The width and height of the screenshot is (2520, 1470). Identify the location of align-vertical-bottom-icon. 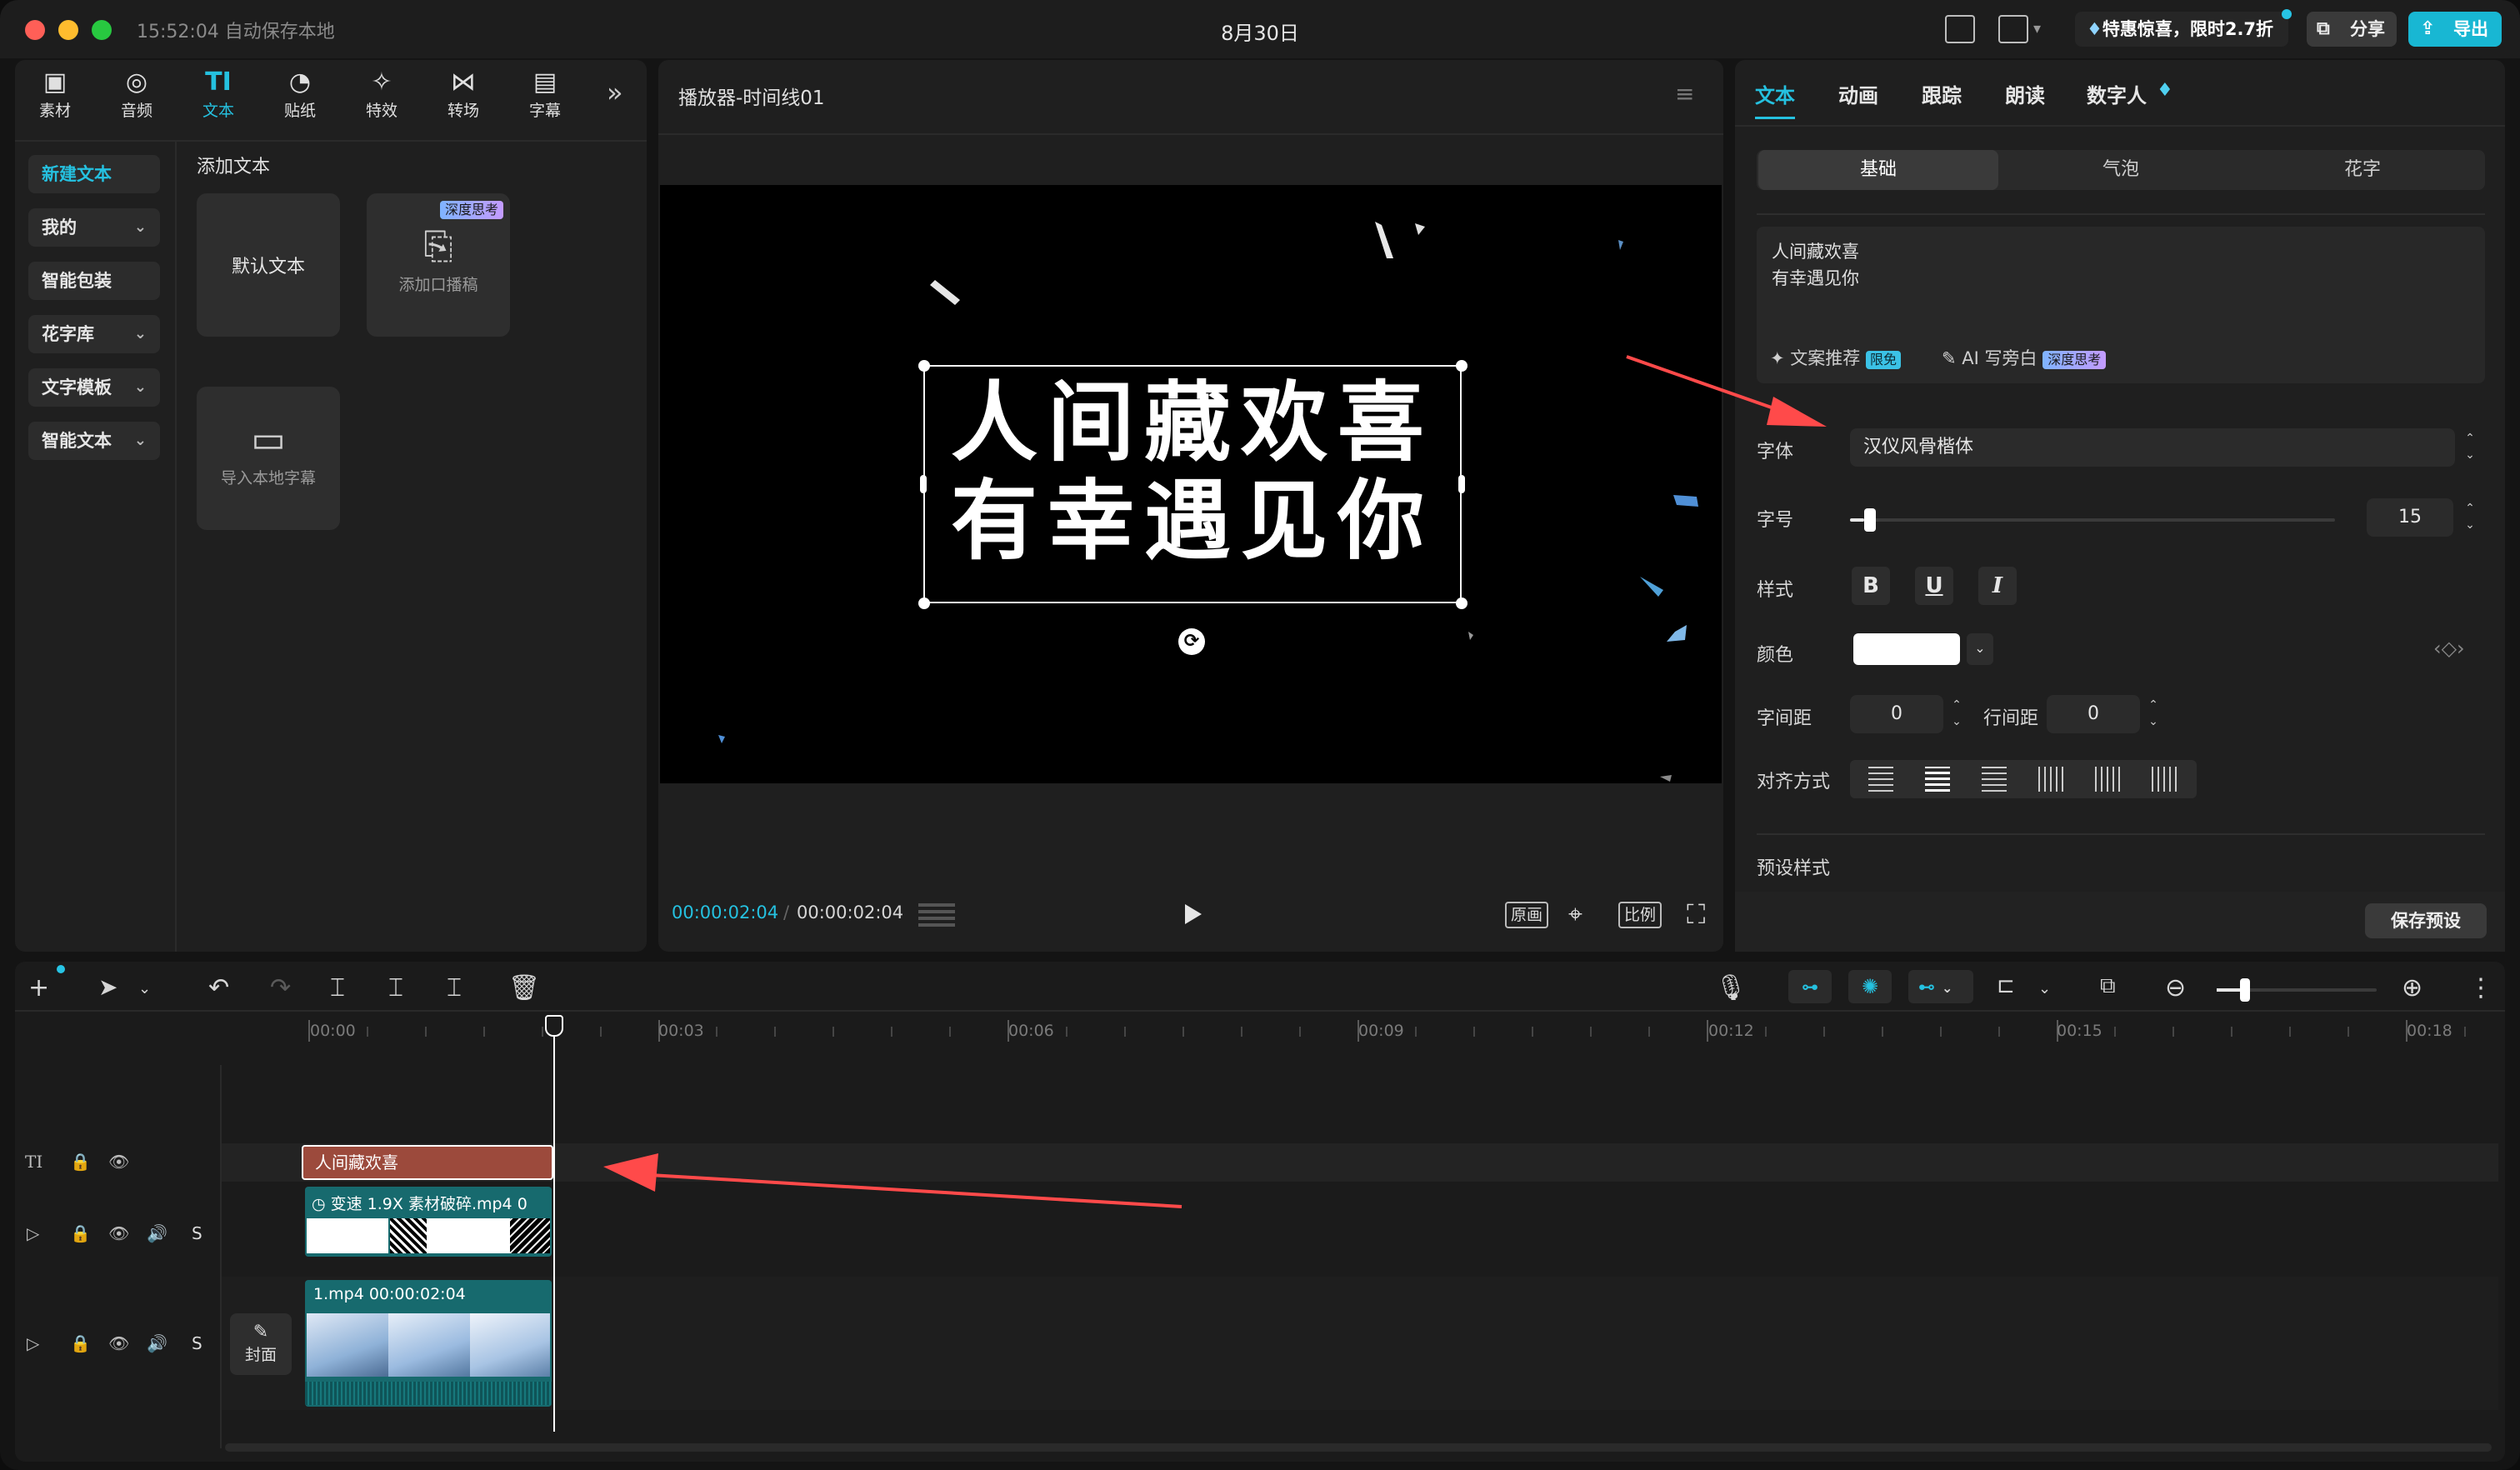
(2164, 779).